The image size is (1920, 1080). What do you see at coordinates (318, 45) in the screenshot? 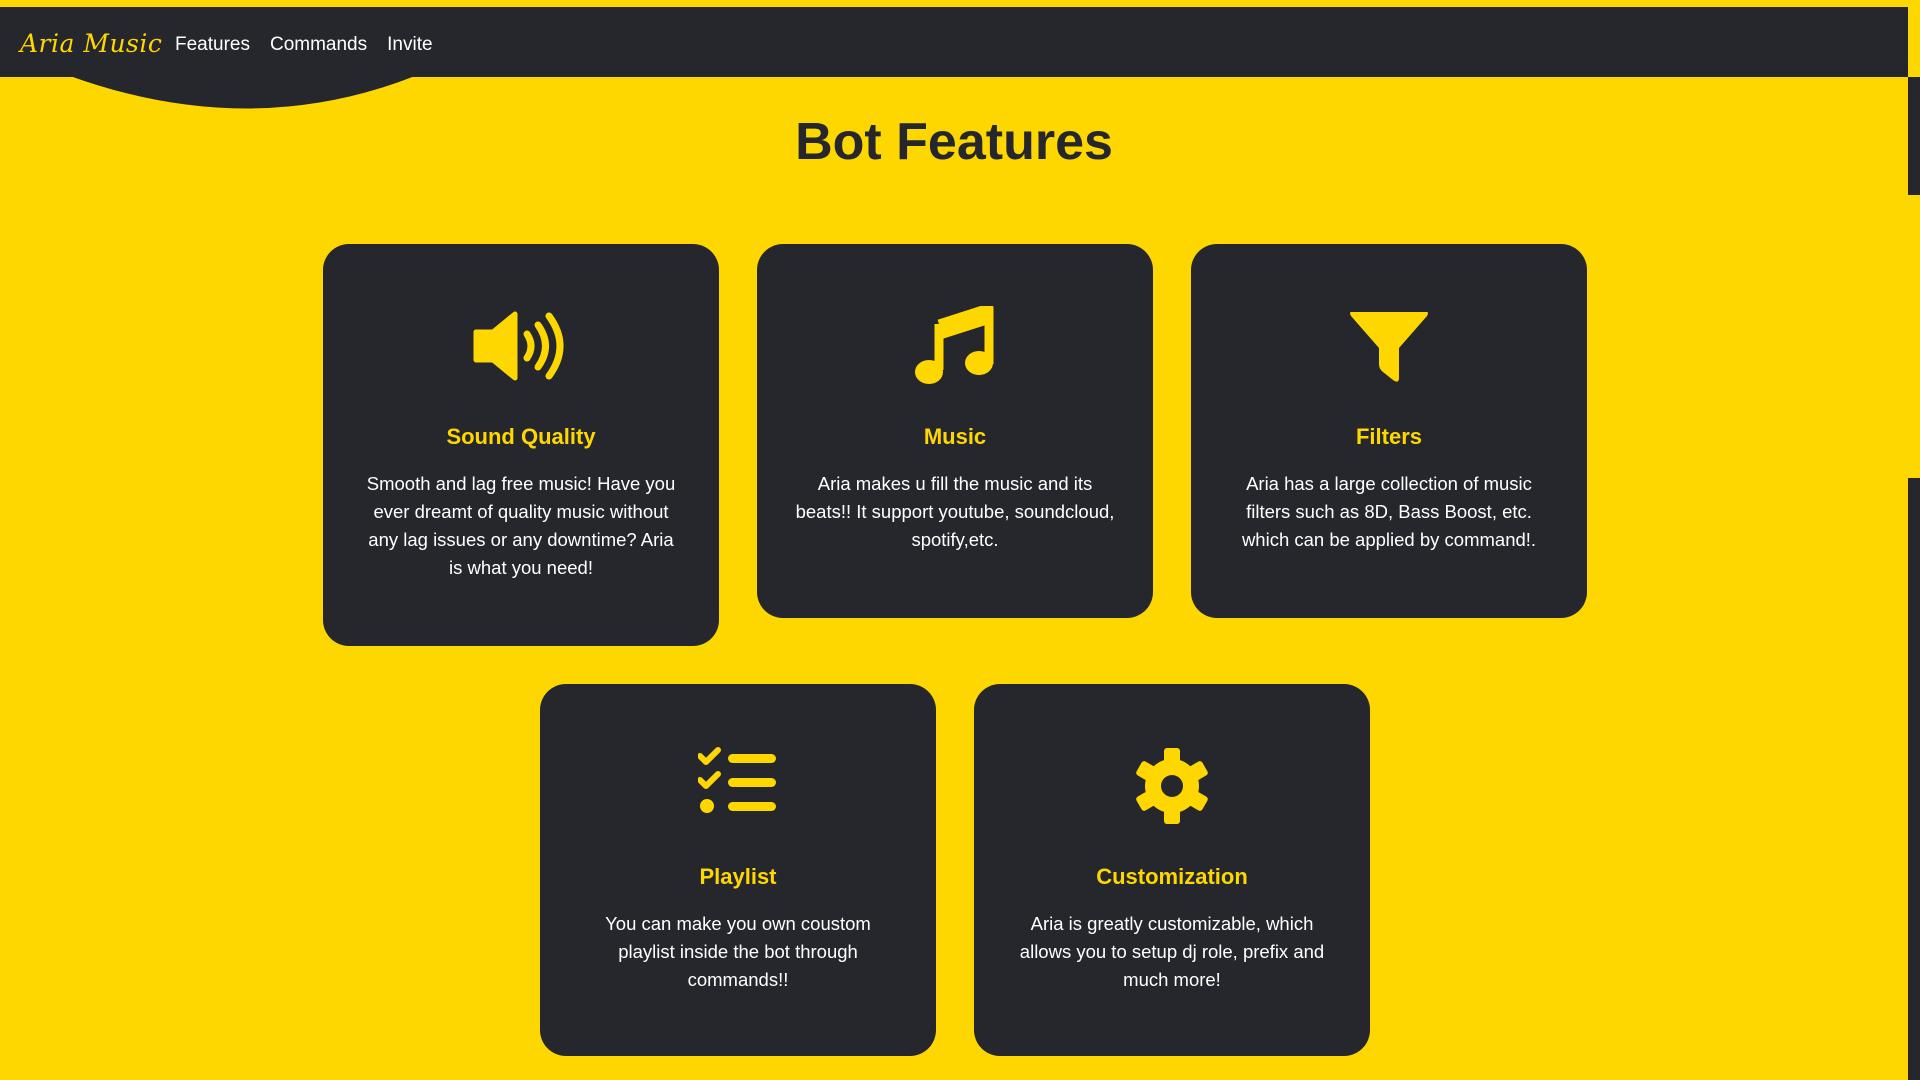
I see `nav-link-commands: Commands` at bounding box center [318, 45].